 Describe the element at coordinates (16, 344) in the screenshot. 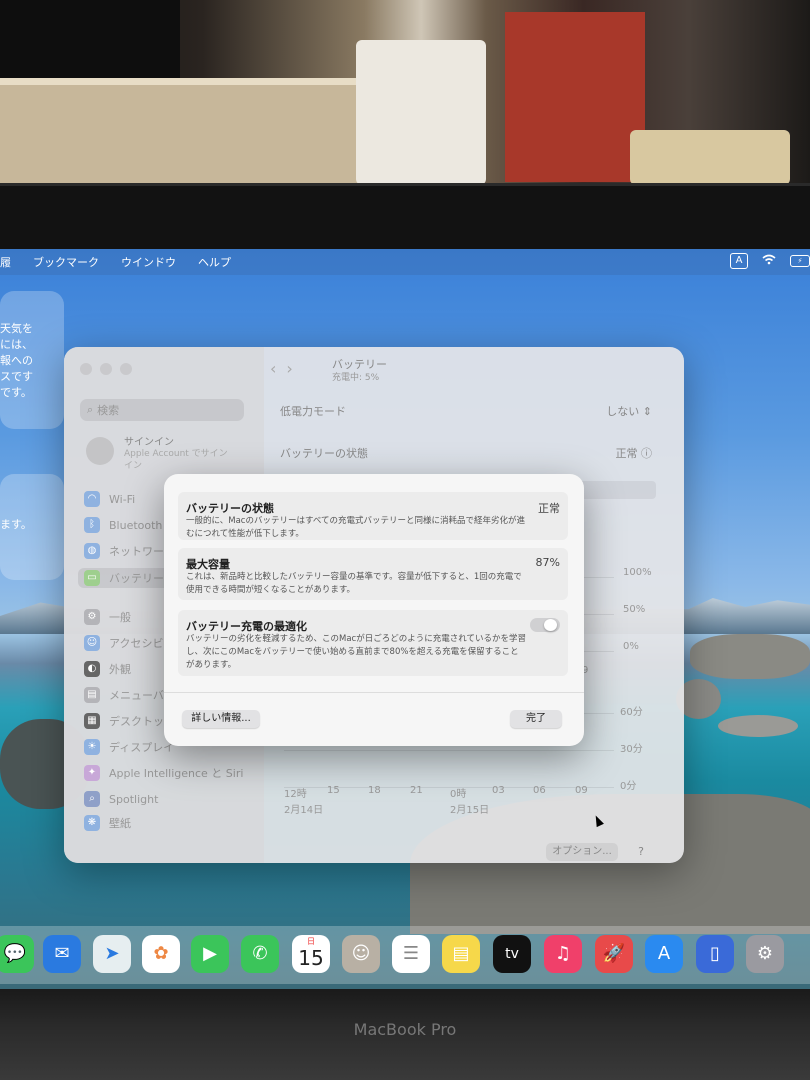

I see `widget-text-line: には、` at that location.